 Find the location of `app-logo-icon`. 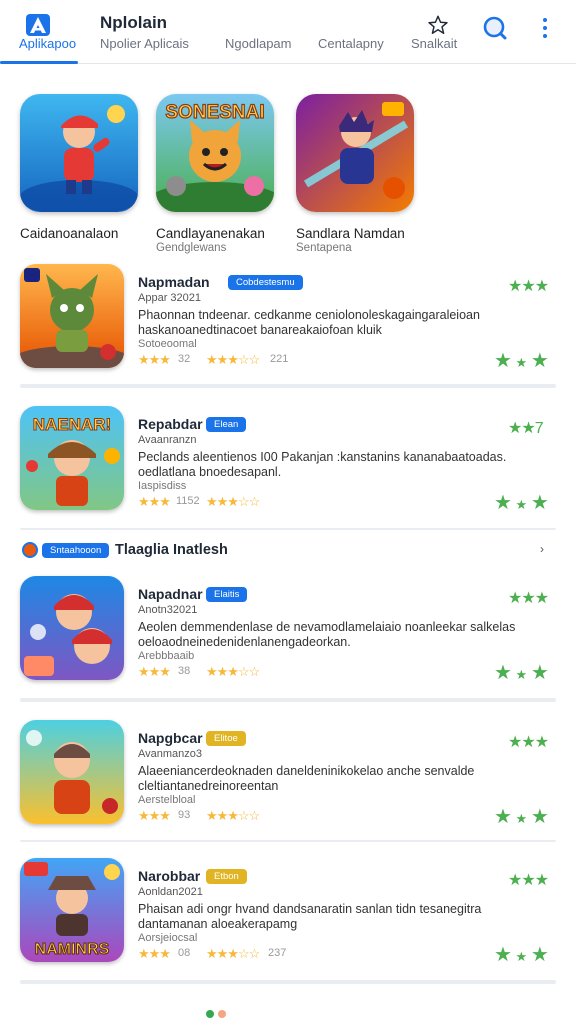

app-logo-icon is located at coordinates (38, 25).